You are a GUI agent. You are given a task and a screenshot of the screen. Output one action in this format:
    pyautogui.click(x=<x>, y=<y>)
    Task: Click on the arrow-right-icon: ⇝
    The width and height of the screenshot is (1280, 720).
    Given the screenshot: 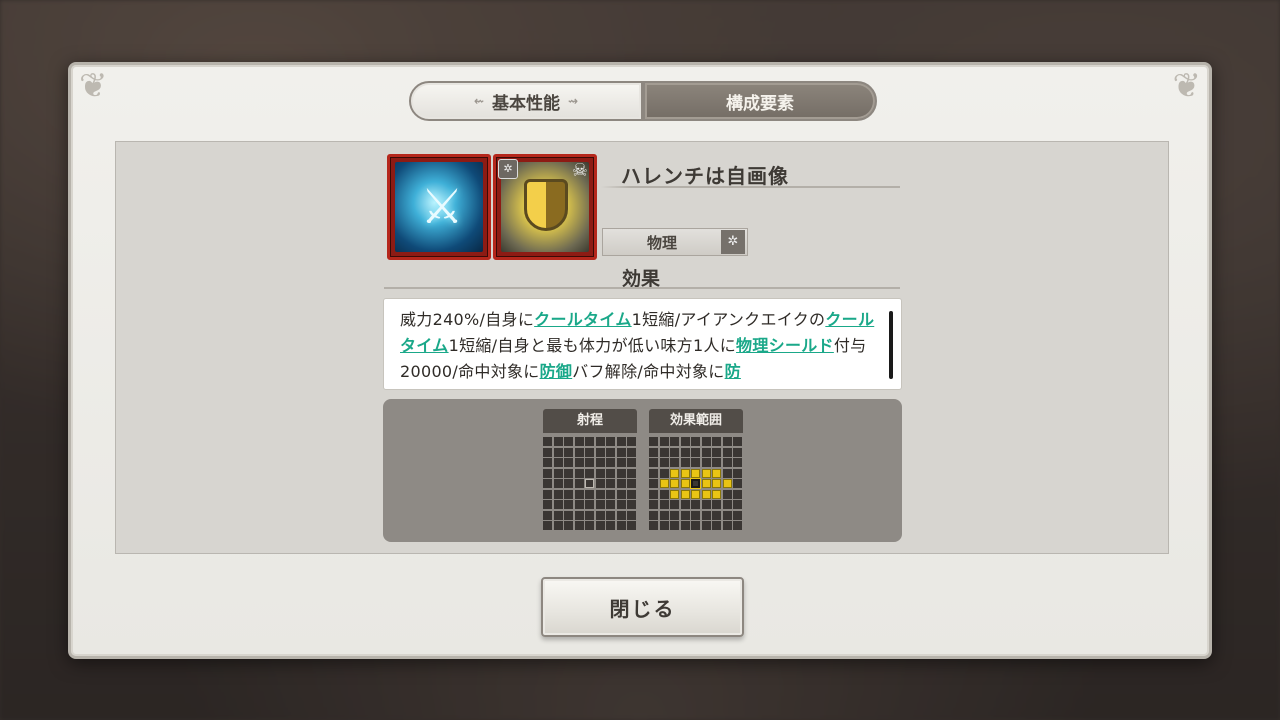 What is the action you would take?
    pyautogui.click(x=573, y=101)
    